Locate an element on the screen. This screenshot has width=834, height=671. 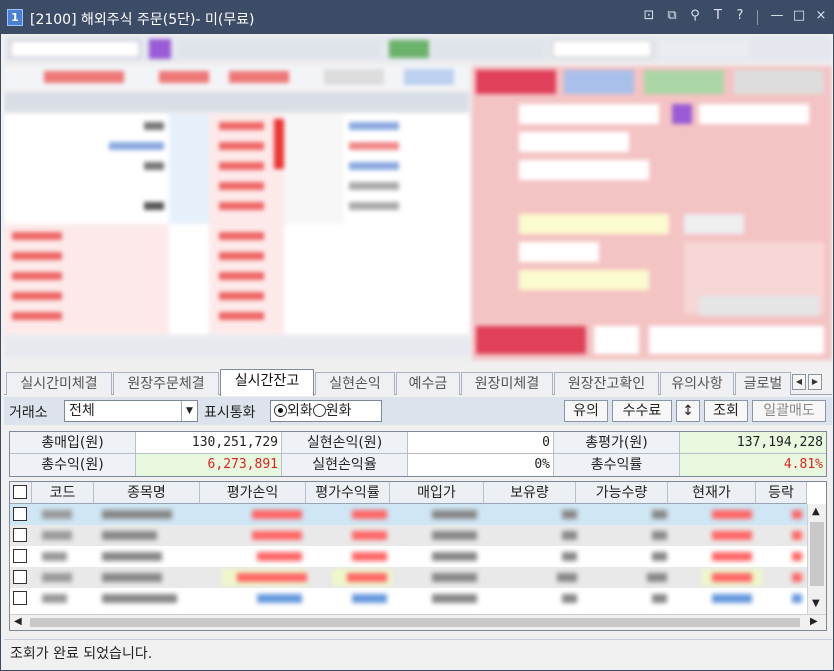
help-icon: ? is located at coordinates (740, 15).